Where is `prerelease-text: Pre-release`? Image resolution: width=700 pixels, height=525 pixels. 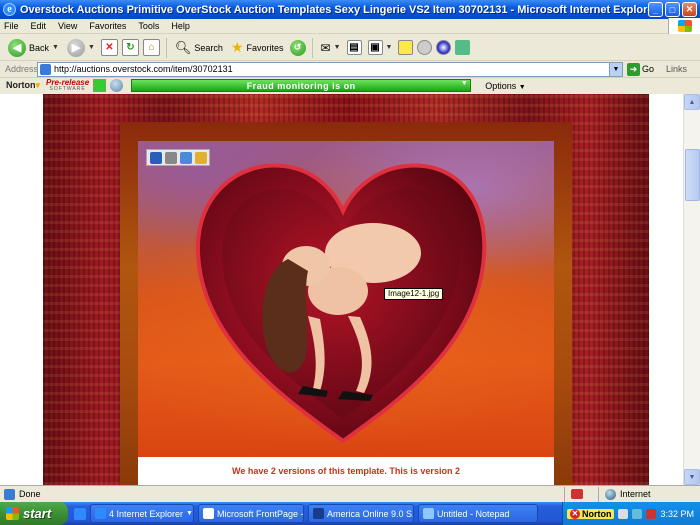 prerelease-text: Pre-release is located at coordinates (68, 82).